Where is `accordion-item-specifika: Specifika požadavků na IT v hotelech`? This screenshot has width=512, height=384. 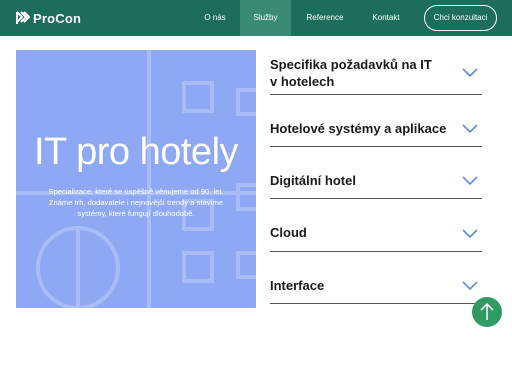
accordion-item-specifika: Specifika požadavků na IT v hotelech is located at coordinates (376, 72).